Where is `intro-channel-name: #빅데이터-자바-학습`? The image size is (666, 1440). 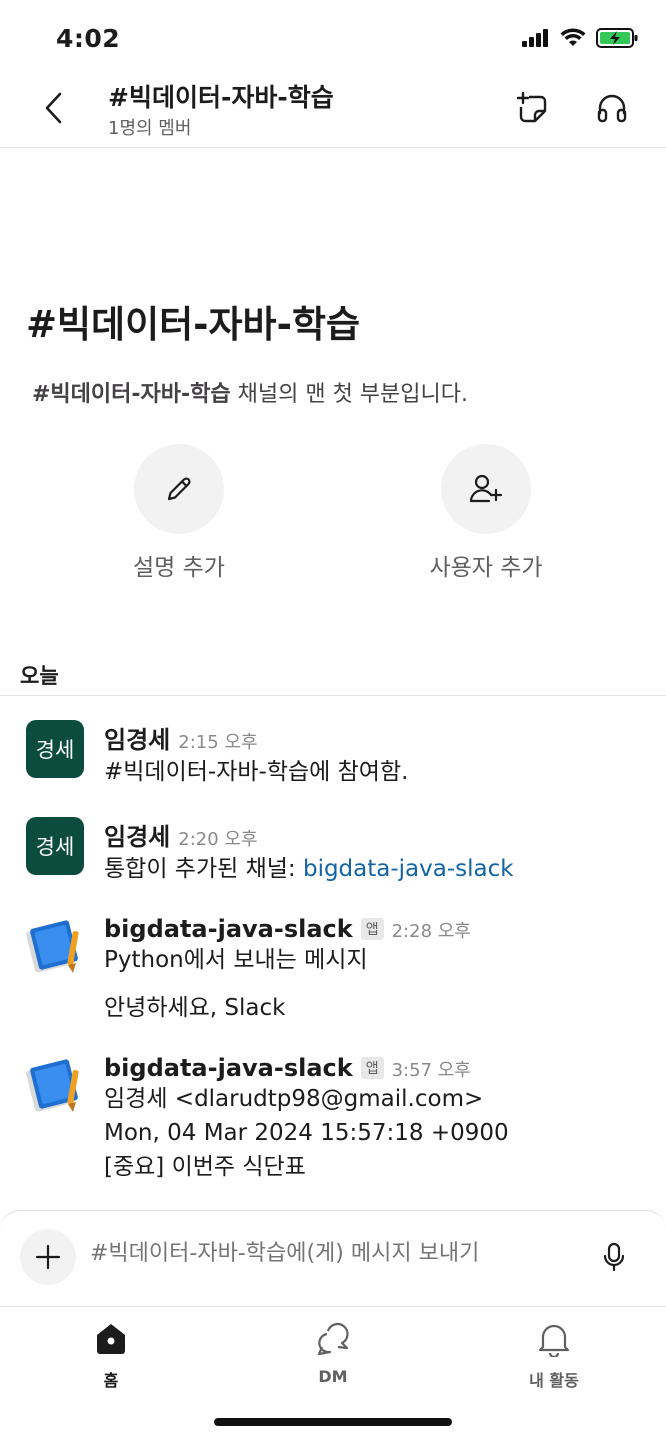 intro-channel-name: #빅데이터-자바-학습 is located at coordinates (131, 394).